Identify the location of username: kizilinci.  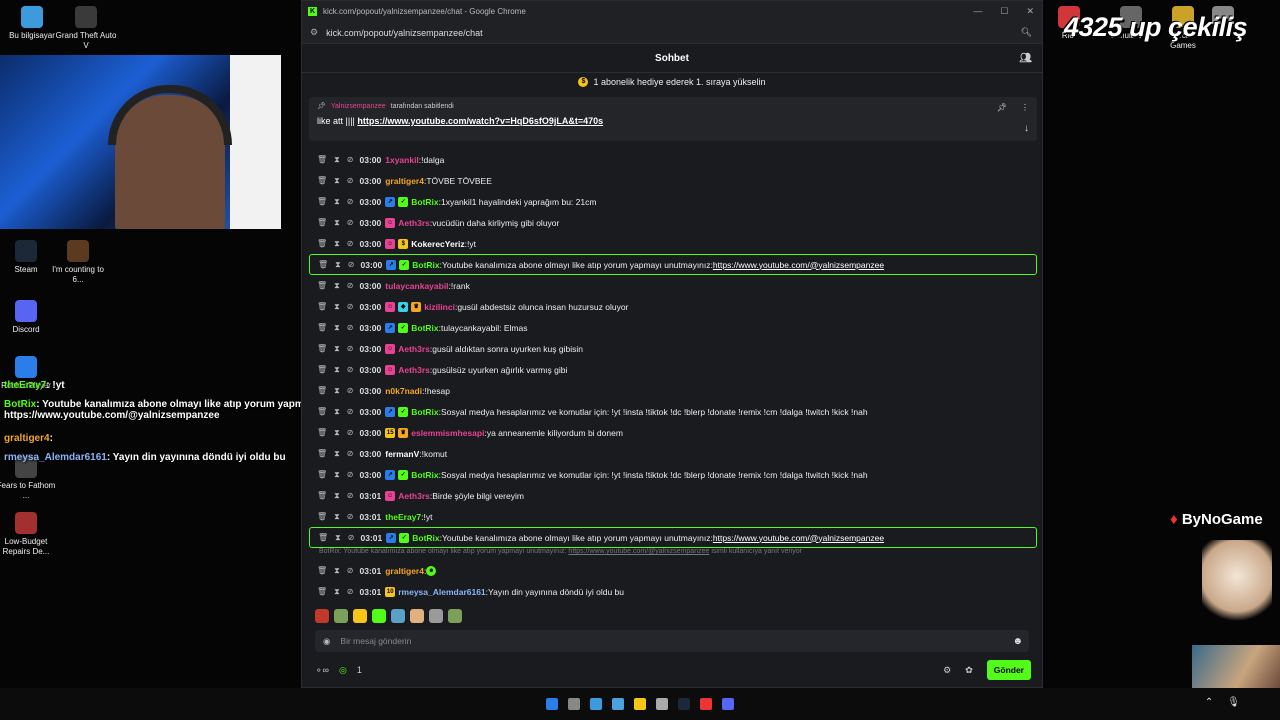
(439, 307).